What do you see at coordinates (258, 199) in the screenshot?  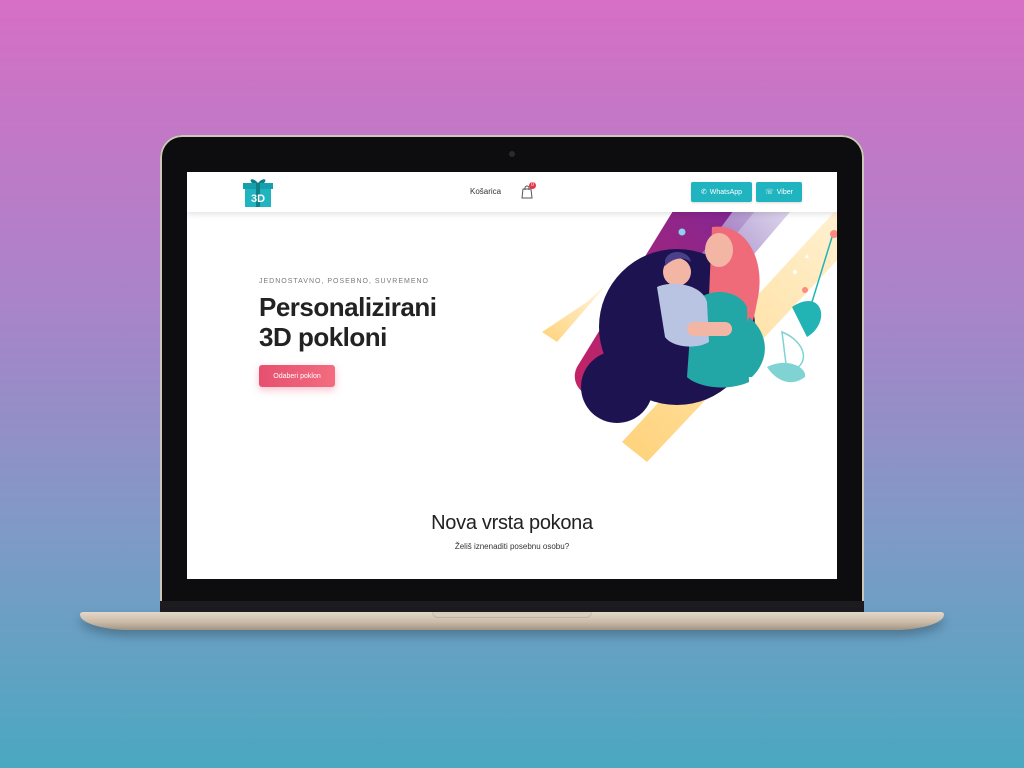 I see `logo-text: 3D` at bounding box center [258, 199].